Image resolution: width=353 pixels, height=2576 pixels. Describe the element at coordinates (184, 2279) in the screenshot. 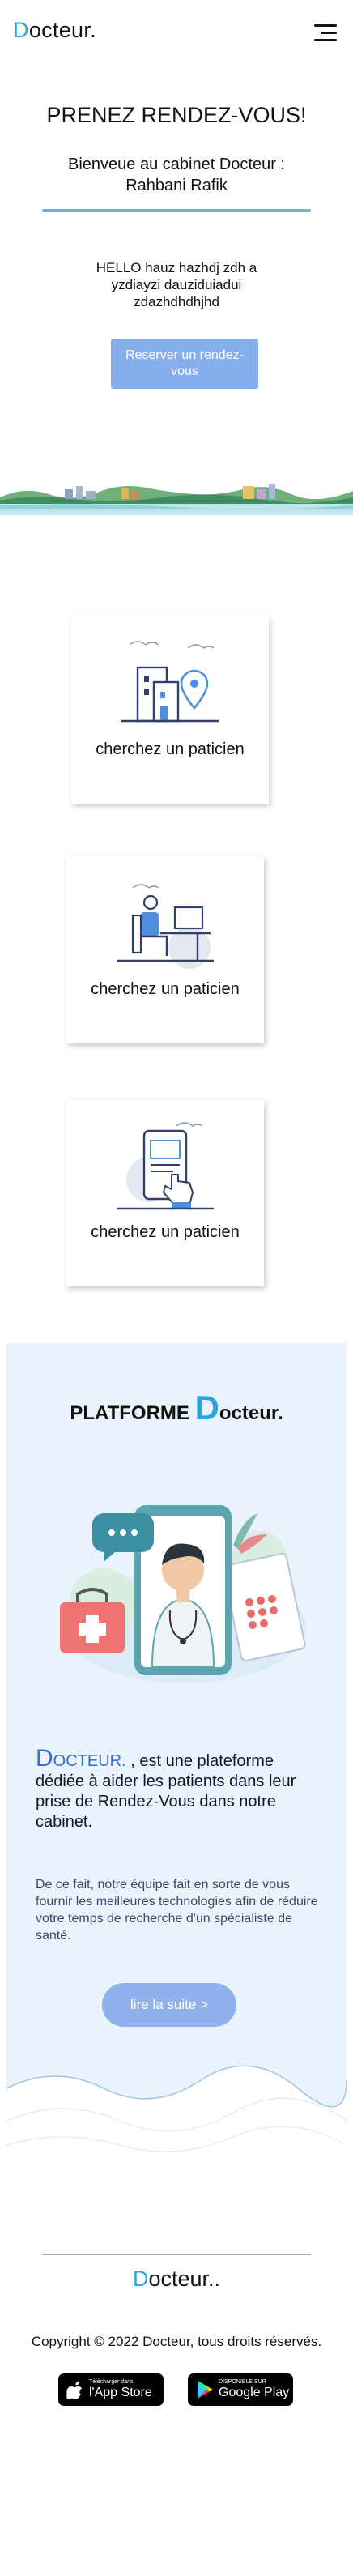

I see `footer-logo-text: octeur..` at that location.